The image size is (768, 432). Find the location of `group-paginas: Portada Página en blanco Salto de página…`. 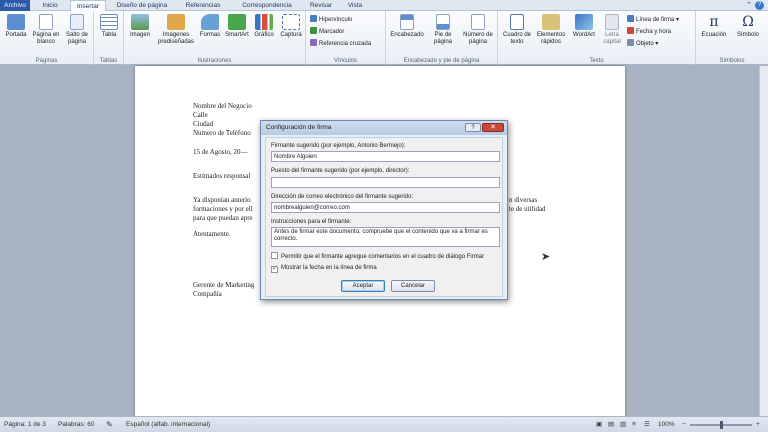

group-paginas: Portada Página en blanco Salto de página… is located at coordinates (47, 38).